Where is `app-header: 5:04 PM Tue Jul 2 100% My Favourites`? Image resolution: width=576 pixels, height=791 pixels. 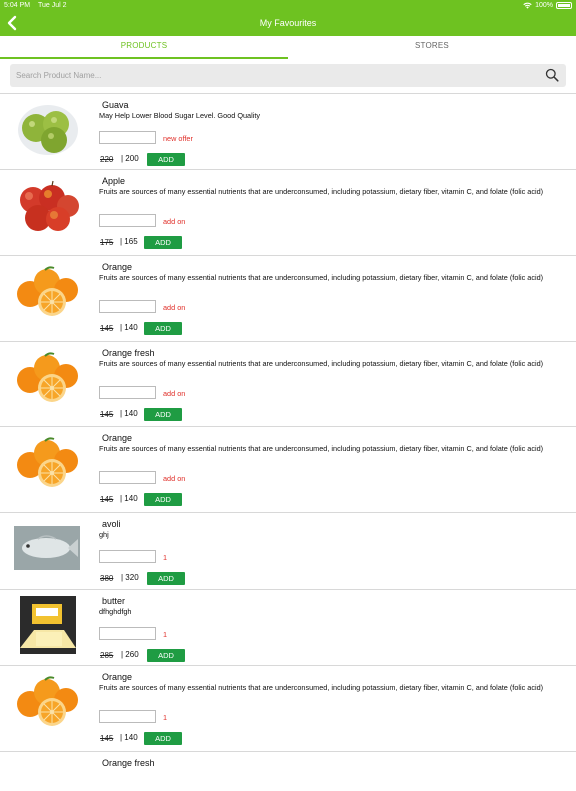 app-header: 5:04 PM Tue Jul 2 100% My Favourites is located at coordinates (288, 18).